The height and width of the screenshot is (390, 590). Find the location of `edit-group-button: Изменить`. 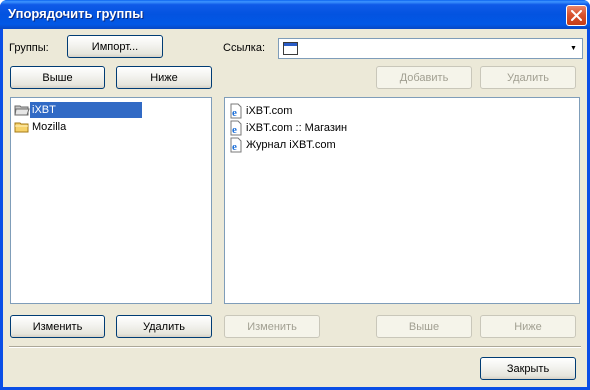

edit-group-button: Изменить is located at coordinates (57, 326).